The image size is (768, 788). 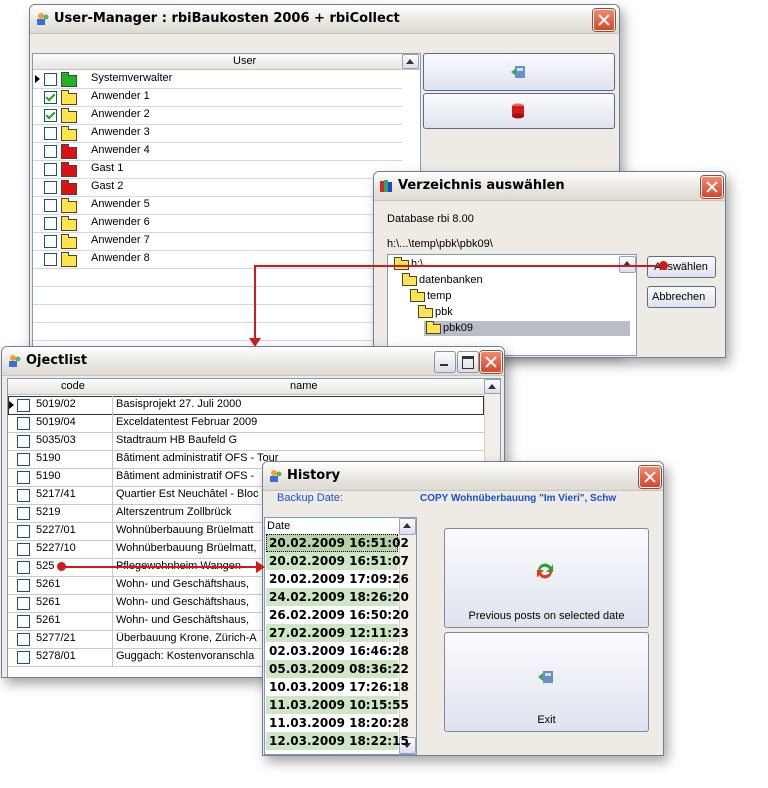 I want to click on date-row: 11.03.2009 18:20:28, so click(x=337, y=723).